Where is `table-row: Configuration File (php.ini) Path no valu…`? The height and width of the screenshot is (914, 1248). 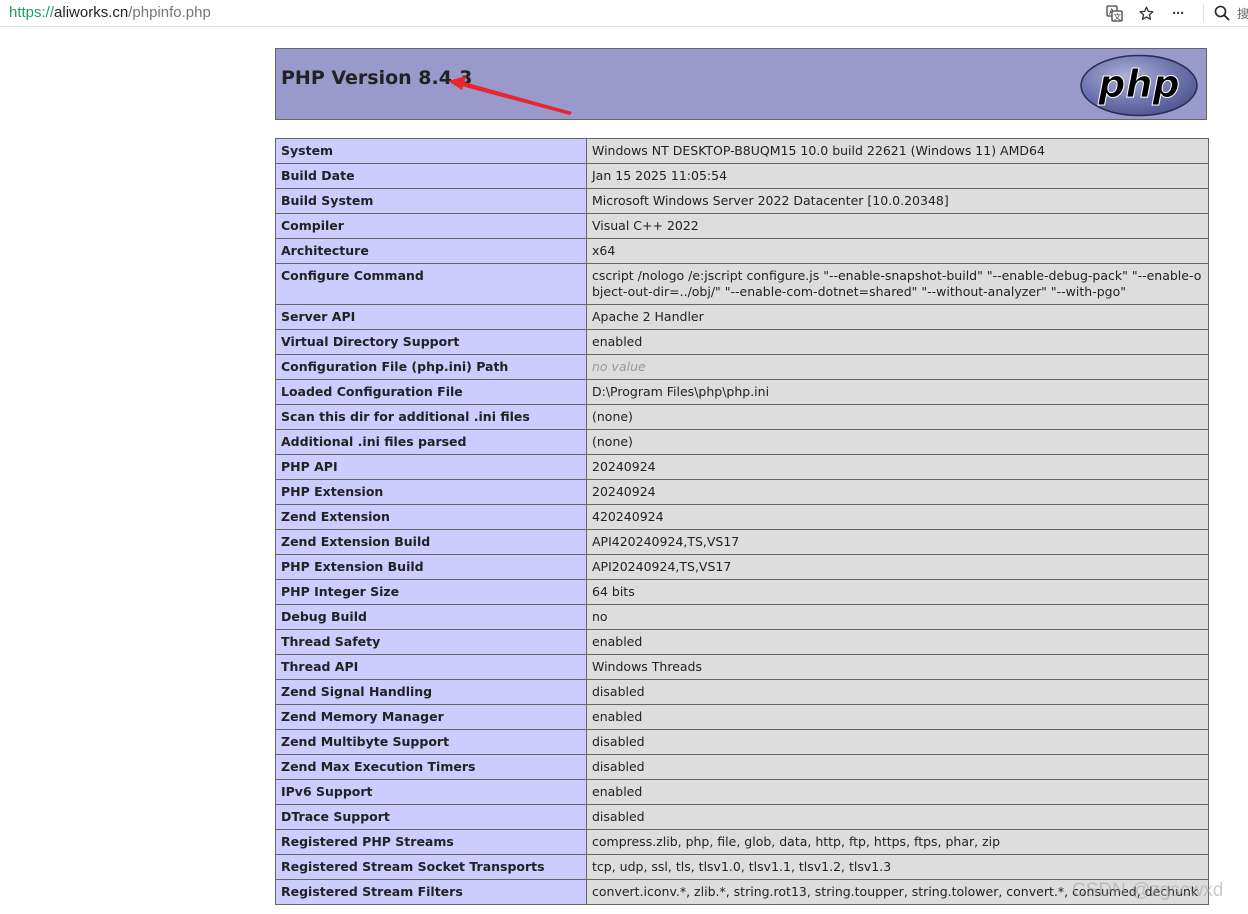 table-row: Configuration File (php.ini) Path no valu… is located at coordinates (742, 367).